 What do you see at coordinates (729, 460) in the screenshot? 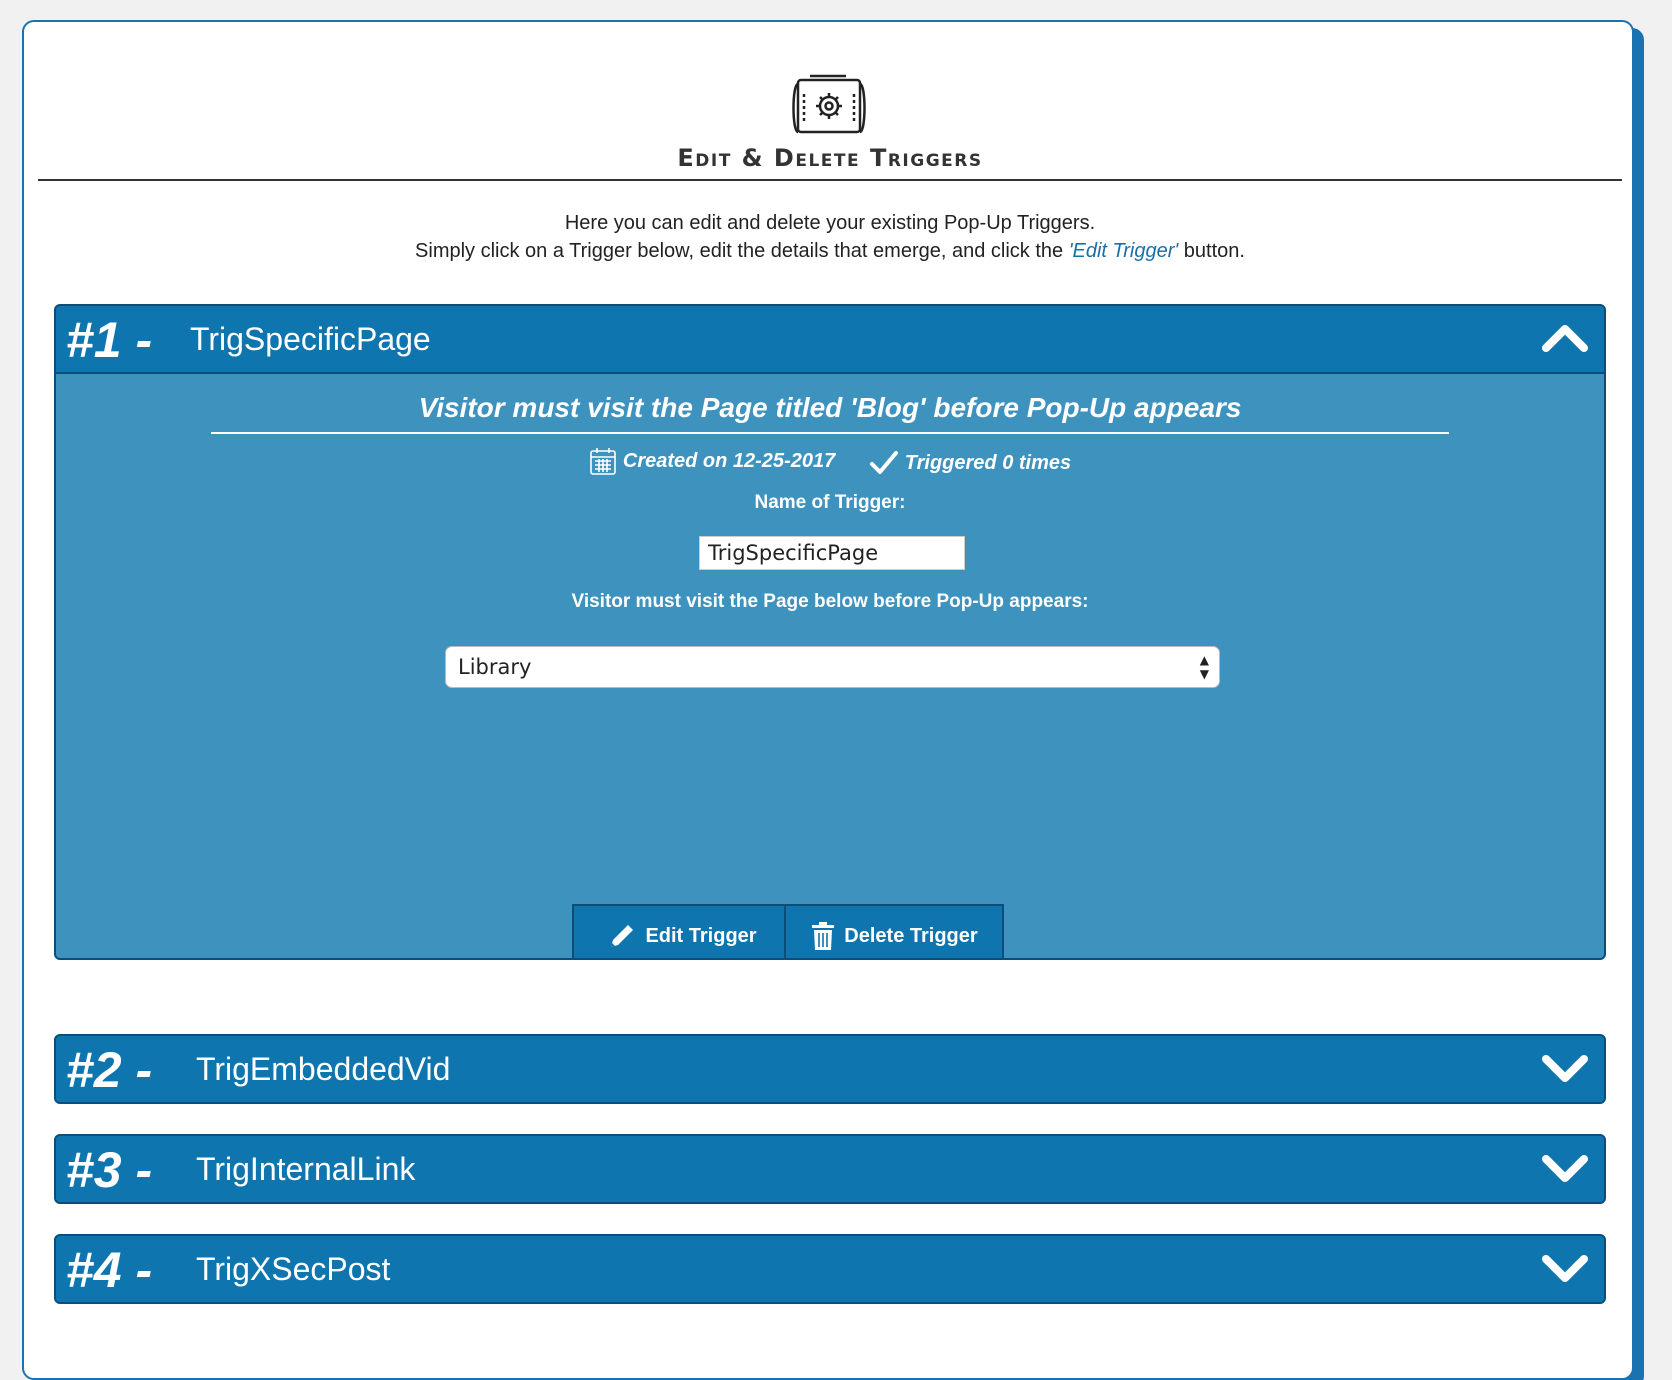
I see `created-label: Created on 12-25-2017` at bounding box center [729, 460].